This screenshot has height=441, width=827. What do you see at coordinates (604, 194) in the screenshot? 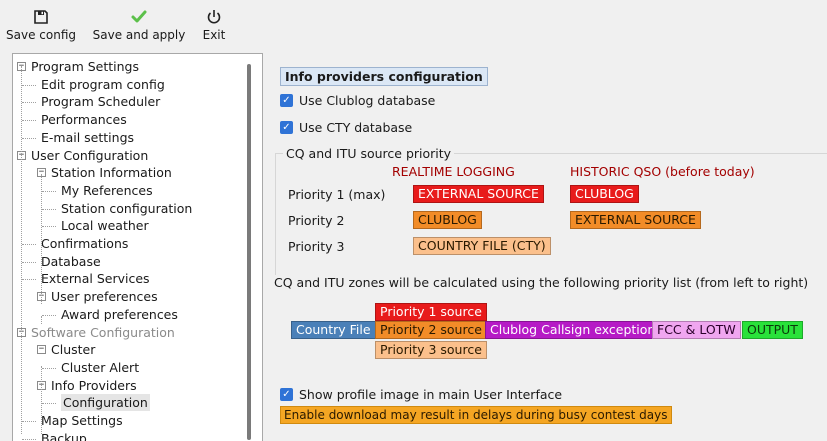
I see `priority-1-historic-tag: CLUBLOG` at bounding box center [604, 194].